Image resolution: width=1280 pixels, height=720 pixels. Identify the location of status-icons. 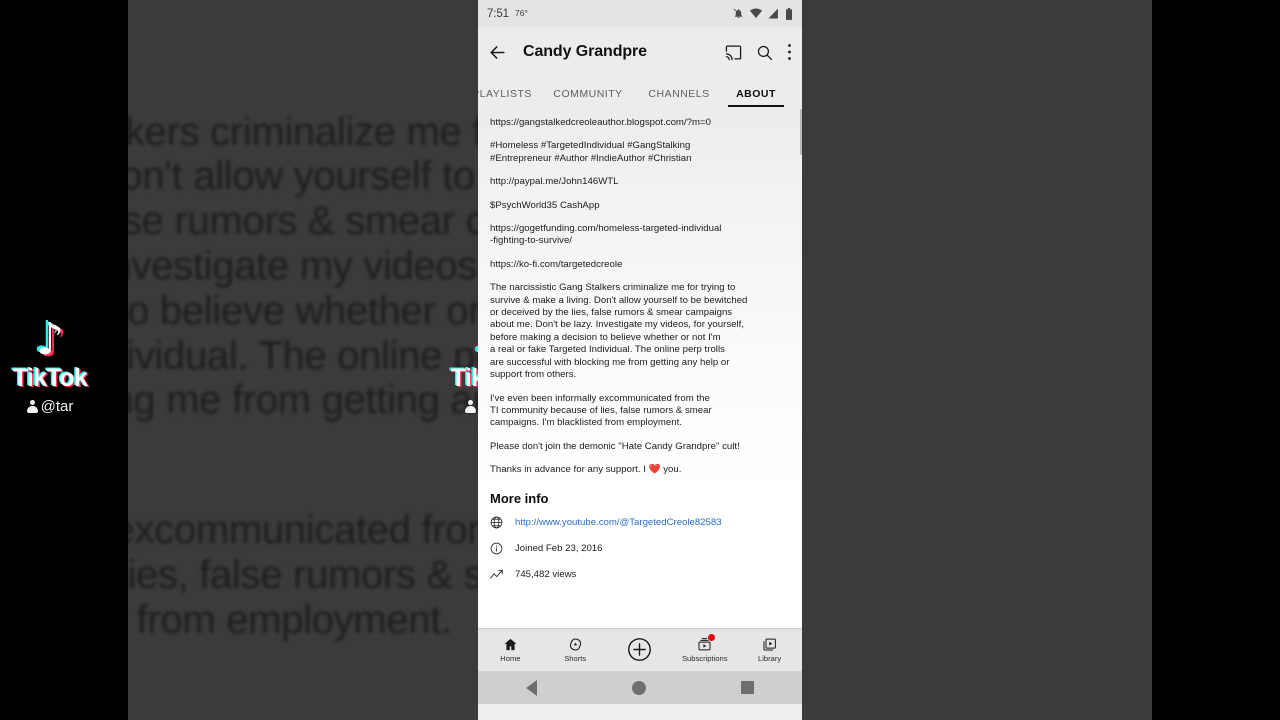
(763, 13).